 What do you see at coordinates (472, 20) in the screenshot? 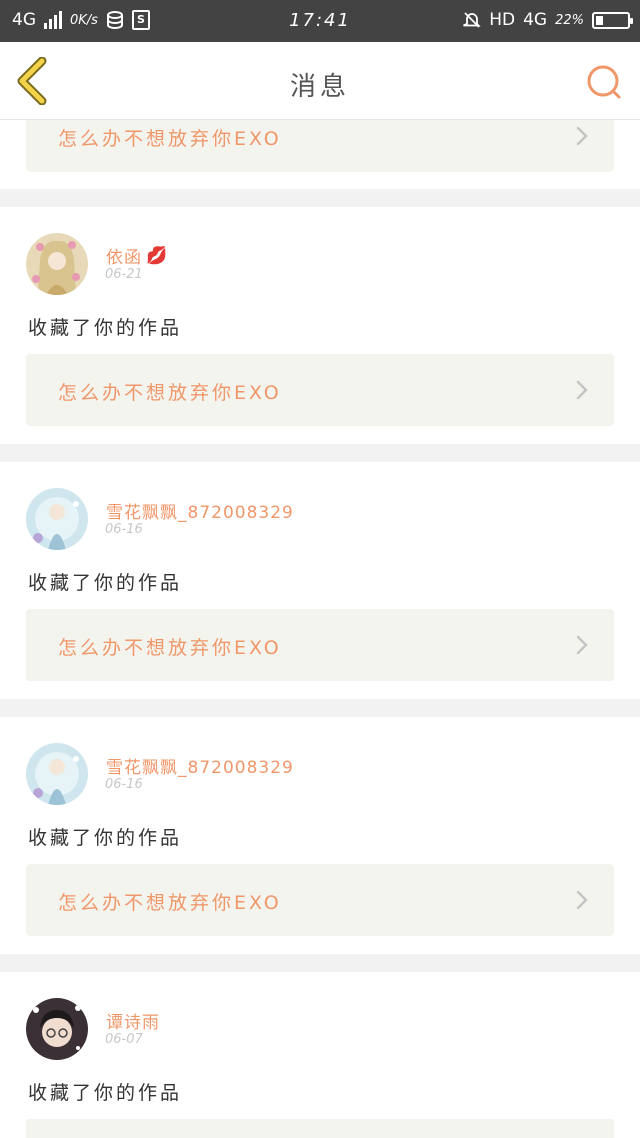
I see `mute-bell-icon` at bounding box center [472, 20].